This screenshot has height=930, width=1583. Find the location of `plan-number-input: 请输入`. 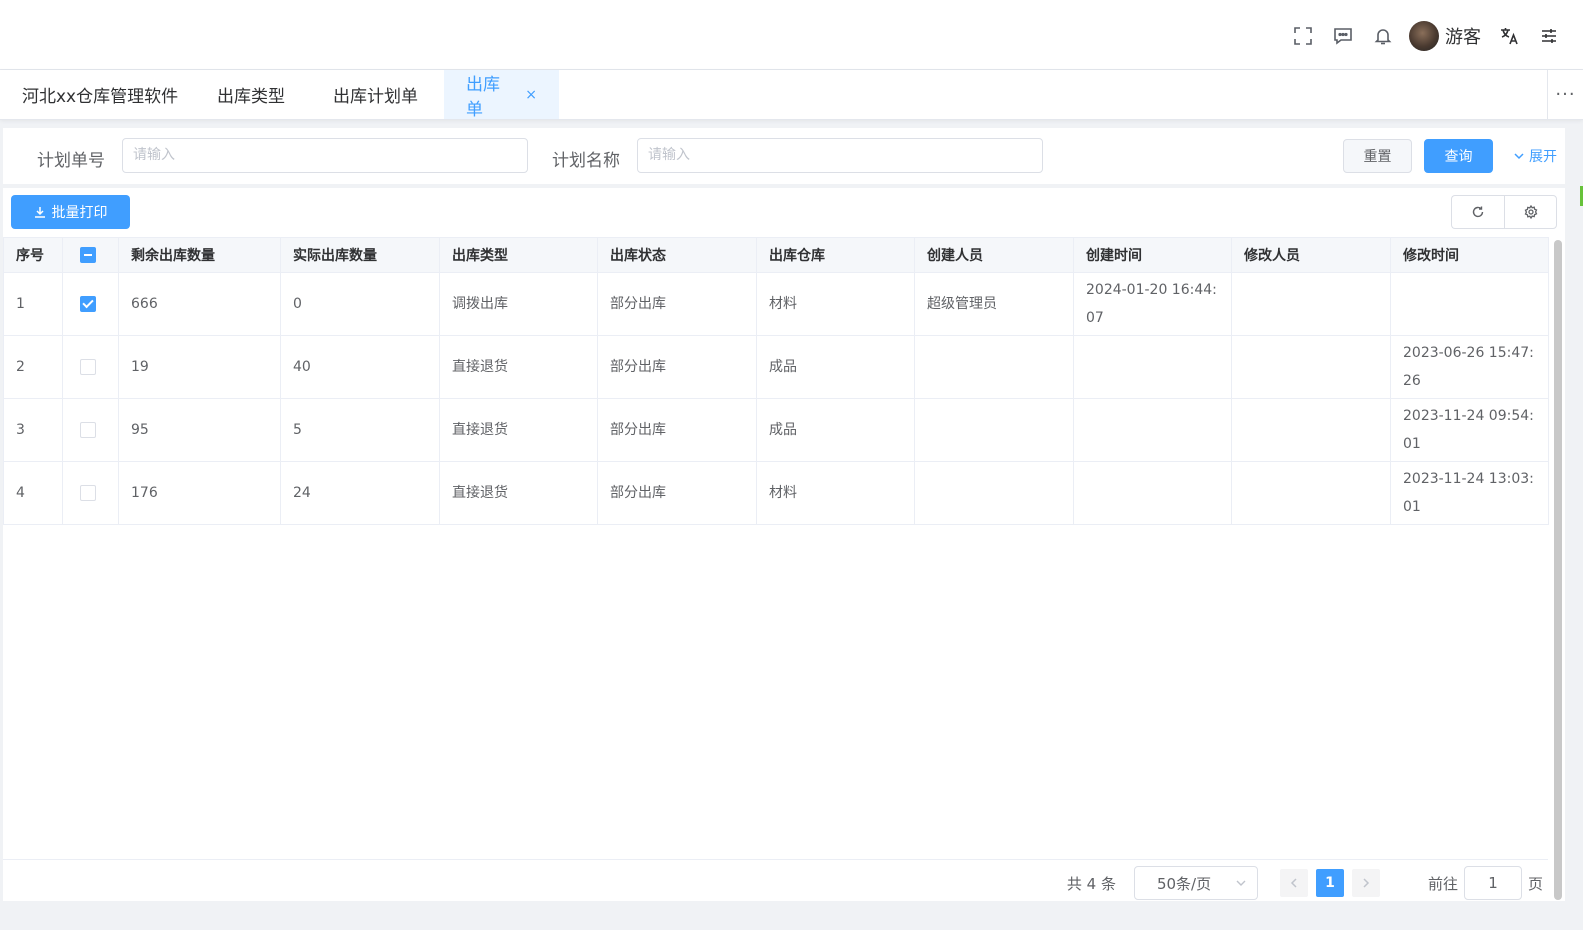

plan-number-input: 请输入 is located at coordinates (325, 155).